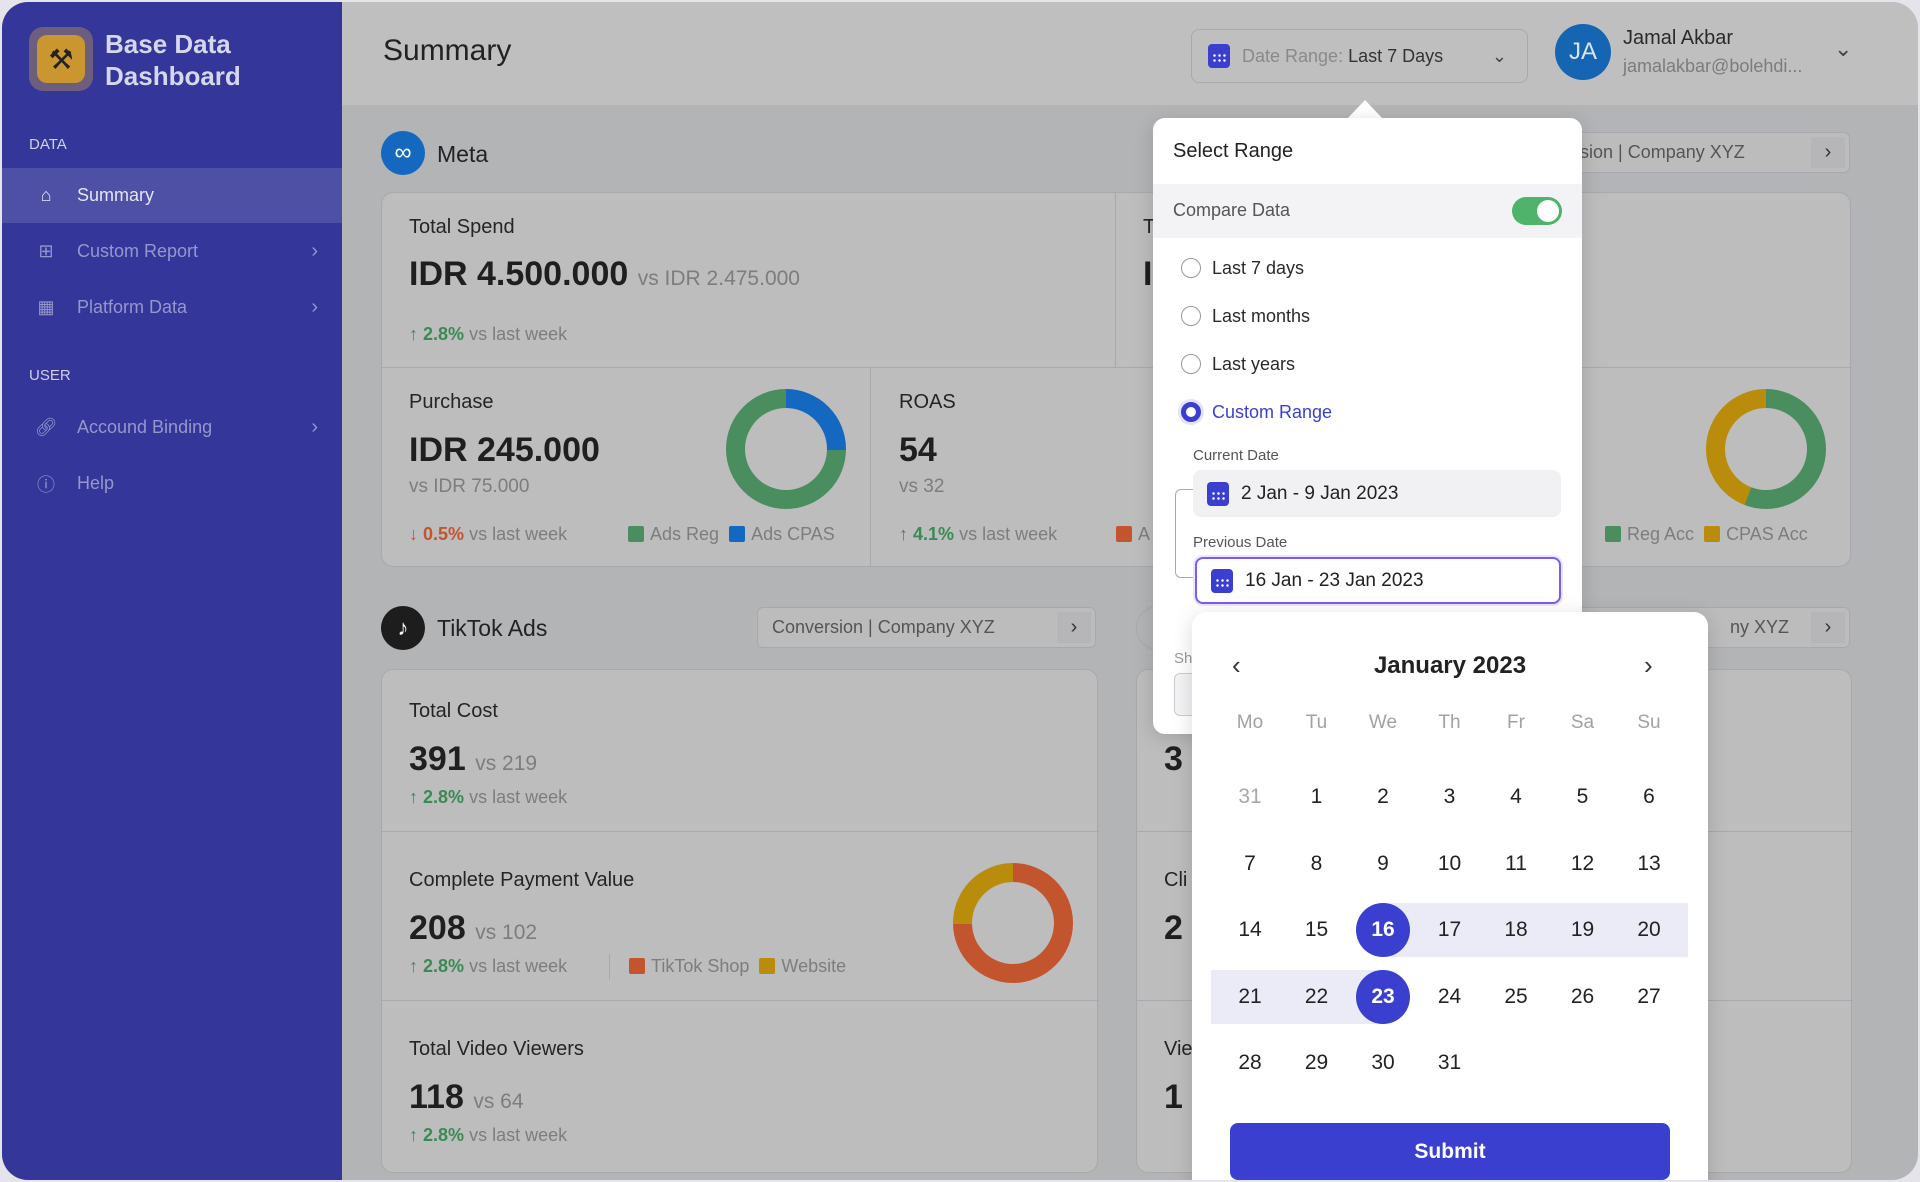 Image resolution: width=1920 pixels, height=1182 pixels. Describe the element at coordinates (604, 274) in the screenshot. I see `total-spend-value: IDR 4.500.000 vs IDR 2.475.000` at that location.